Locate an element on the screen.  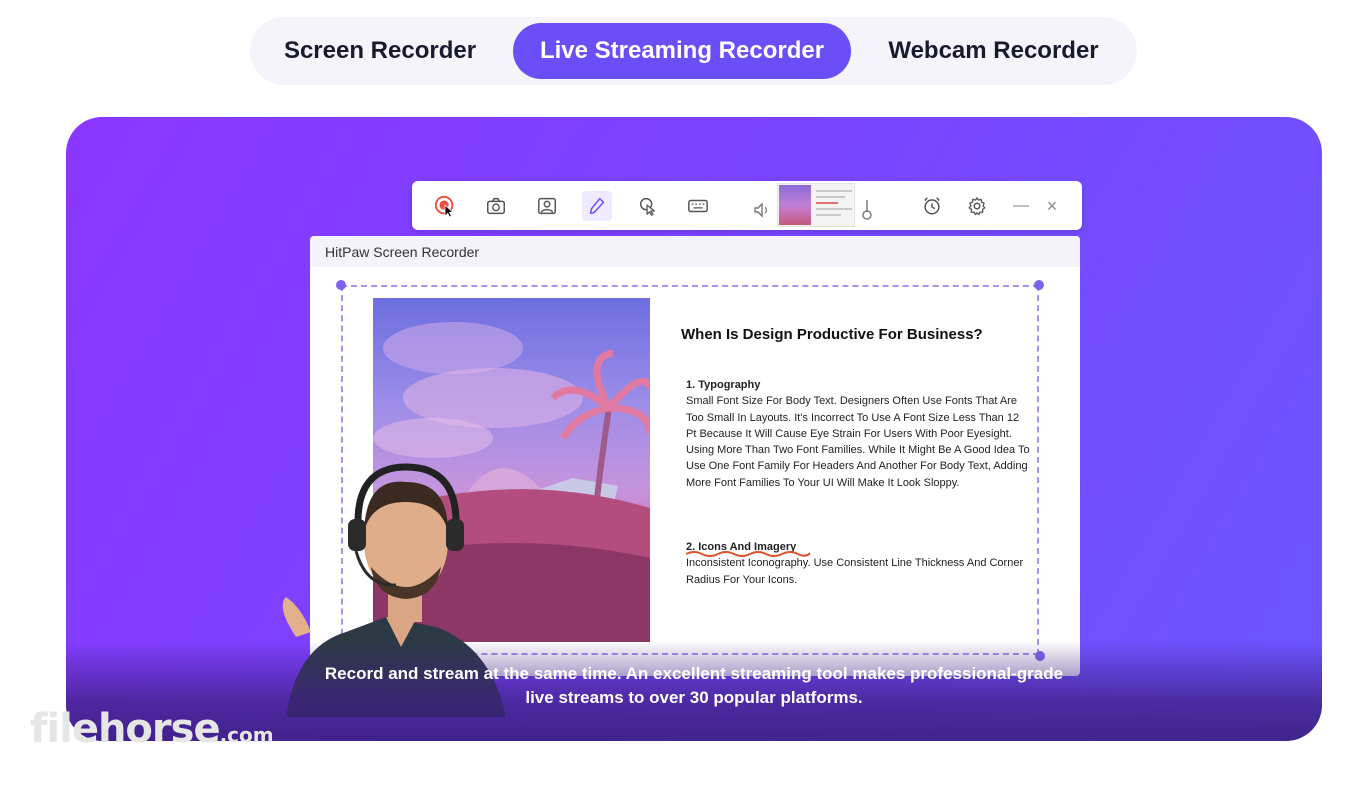
filehorse-watermark: filehorse.com is located at coordinates (152, 729).